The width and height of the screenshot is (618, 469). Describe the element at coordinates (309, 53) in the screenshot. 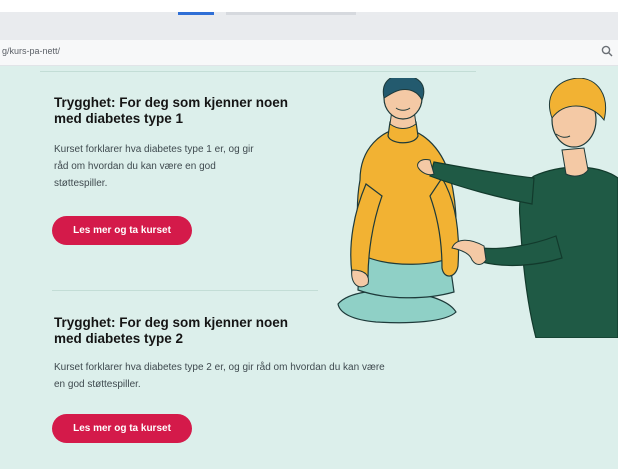

I see `address-bar: g/kurs-pa-nett/` at that location.